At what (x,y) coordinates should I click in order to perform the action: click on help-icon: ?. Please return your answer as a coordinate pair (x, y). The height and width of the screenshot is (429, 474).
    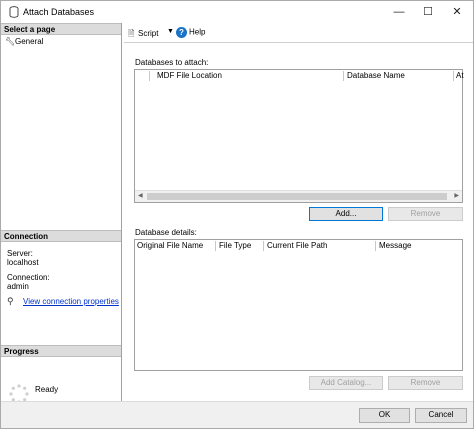
    Looking at the image, I should click on (181, 32).